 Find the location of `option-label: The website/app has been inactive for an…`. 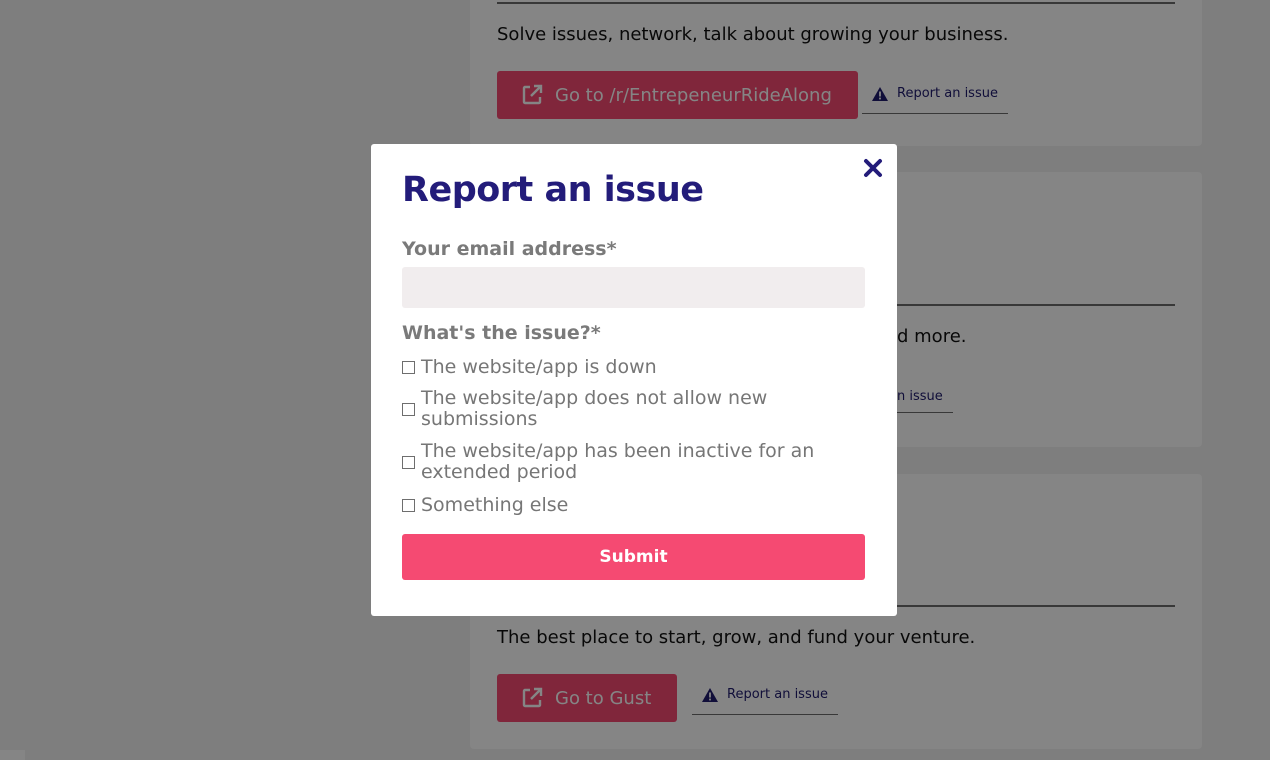

option-label: The website/app has been inactive for an… is located at coordinates (617, 462).